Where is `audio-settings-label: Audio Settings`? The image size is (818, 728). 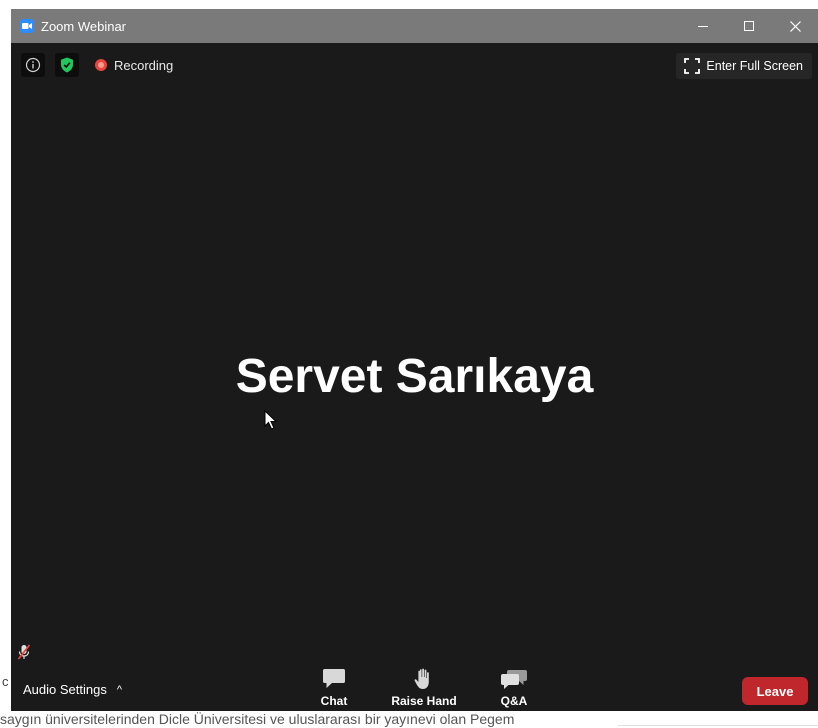
audio-settings-label: Audio Settings is located at coordinates (65, 689).